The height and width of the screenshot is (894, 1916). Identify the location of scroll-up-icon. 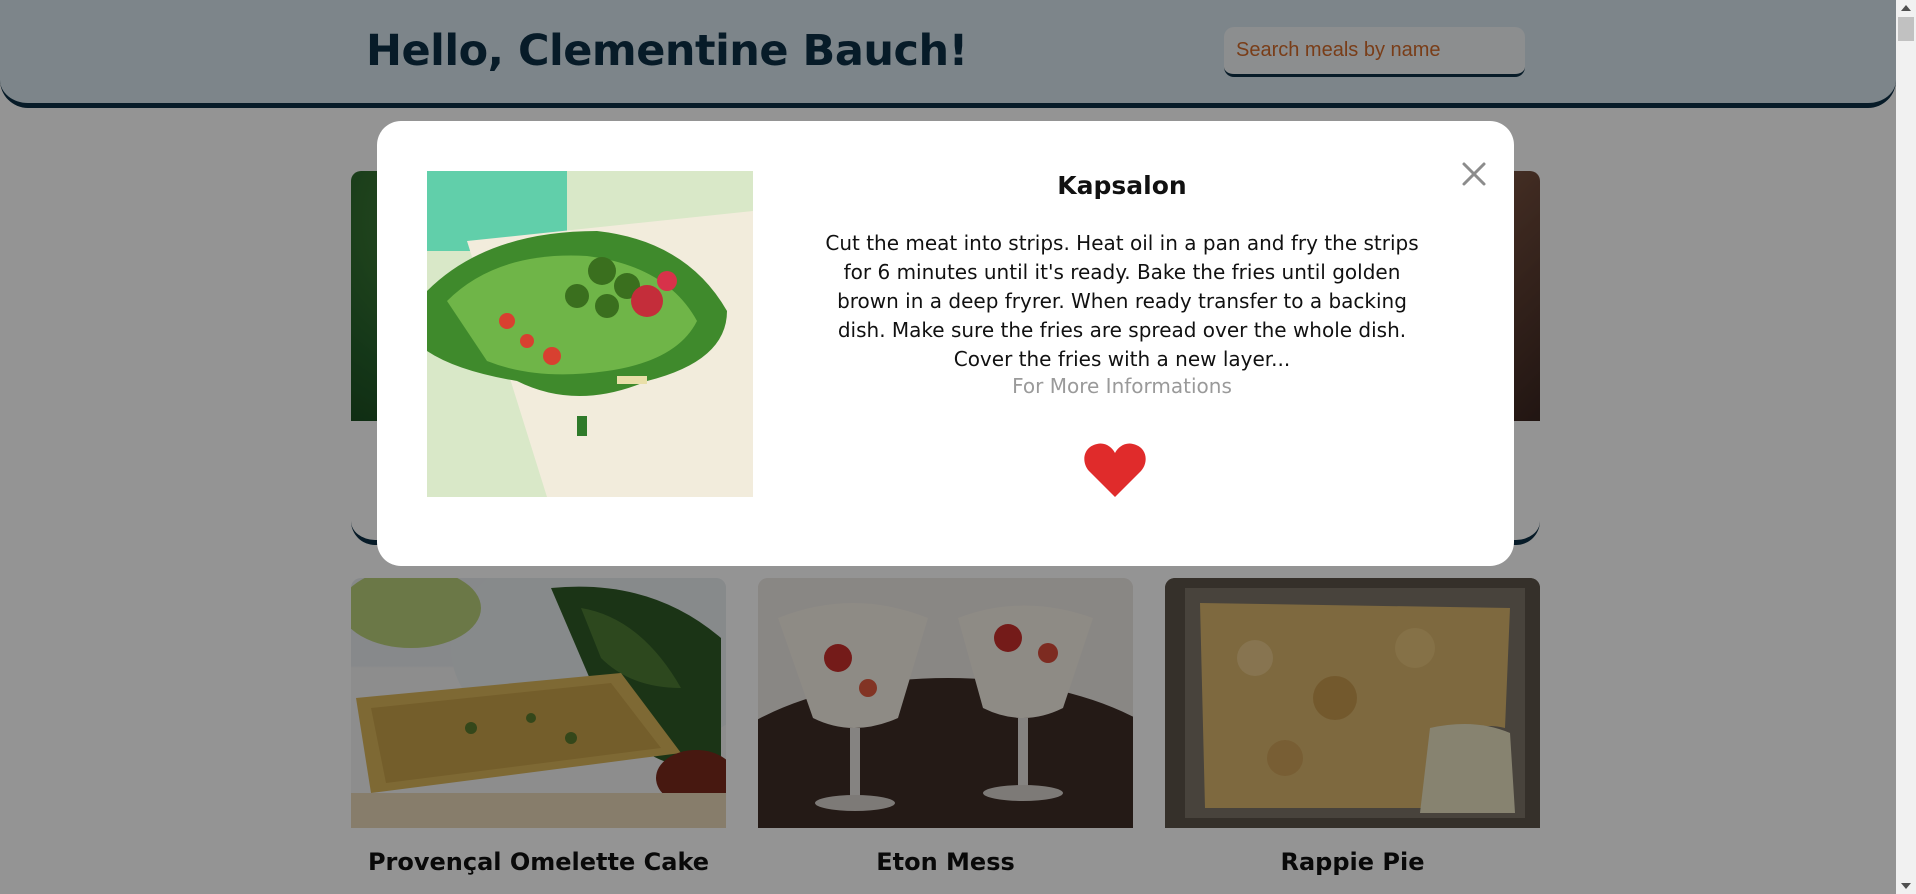
(1906, 8).